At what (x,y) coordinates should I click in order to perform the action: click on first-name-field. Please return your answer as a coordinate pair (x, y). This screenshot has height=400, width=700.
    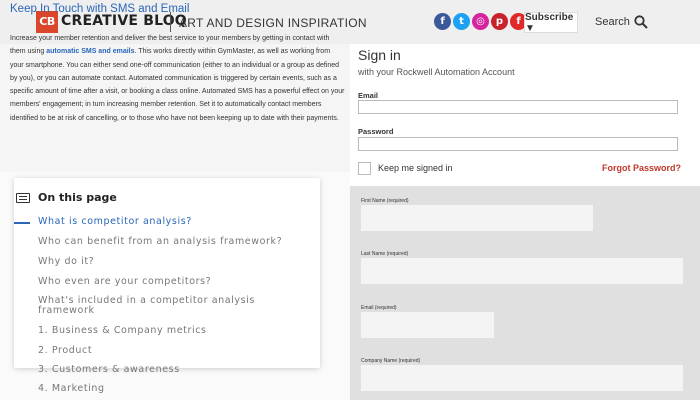
    Looking at the image, I should click on (477, 218).